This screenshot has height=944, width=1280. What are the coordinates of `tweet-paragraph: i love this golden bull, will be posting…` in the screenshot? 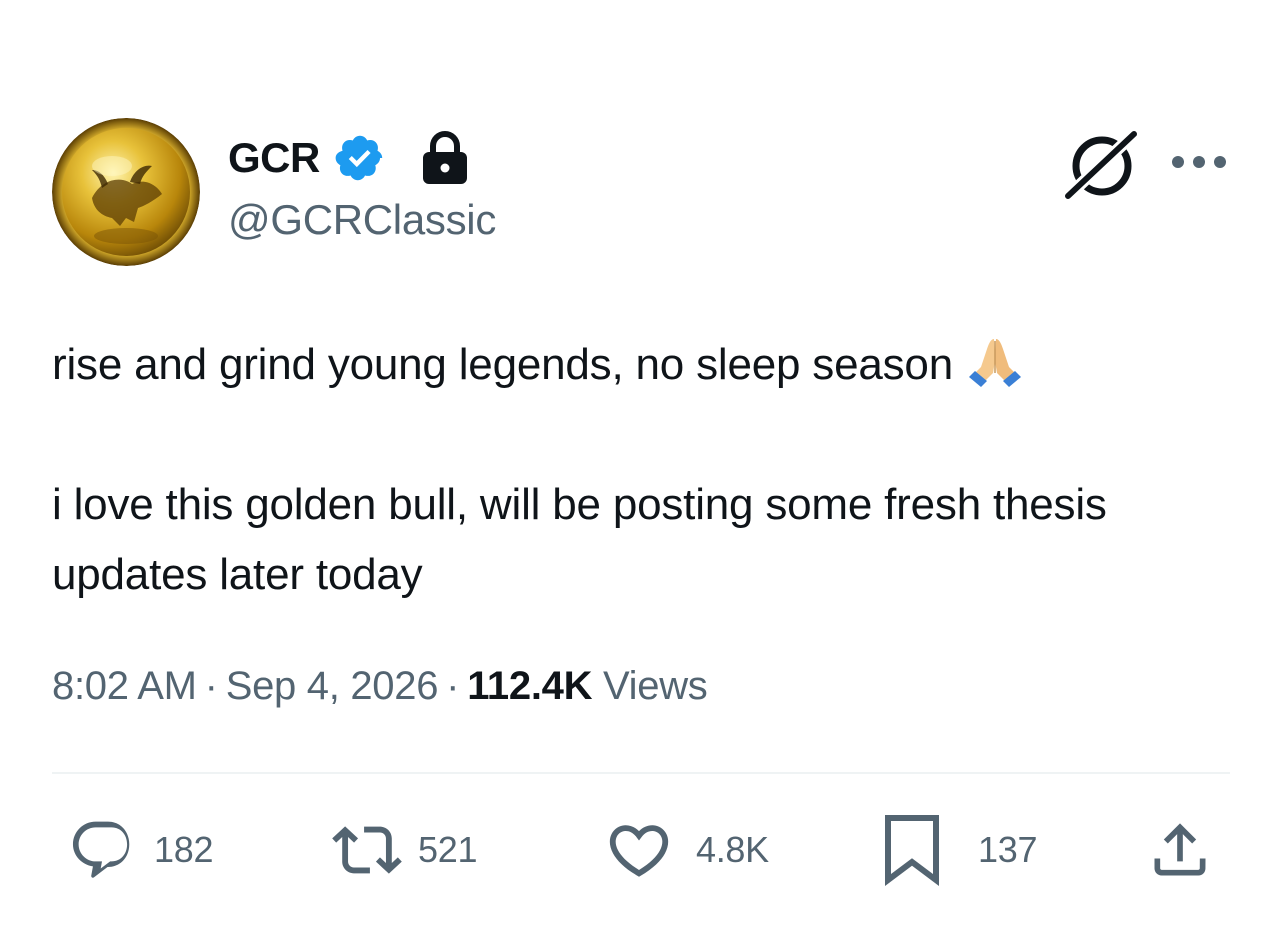 It's located at (579, 539).